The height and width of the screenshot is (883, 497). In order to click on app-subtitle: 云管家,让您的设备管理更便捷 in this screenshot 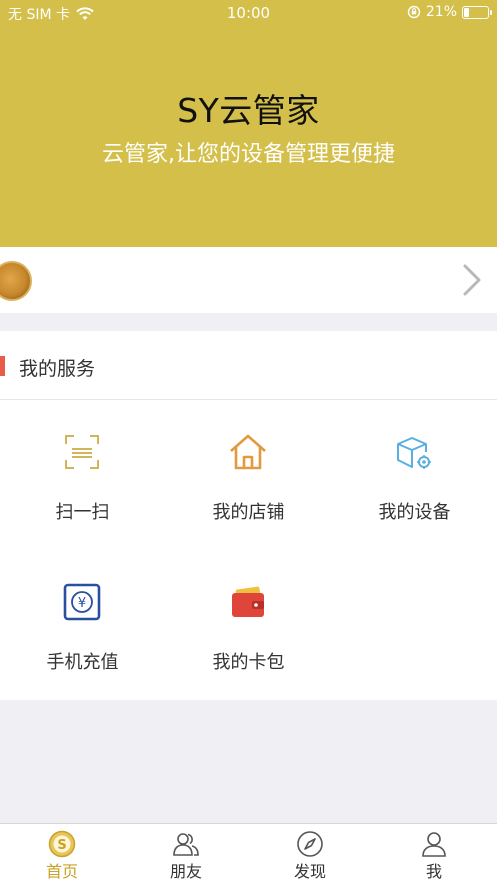, I will do `click(248, 154)`.